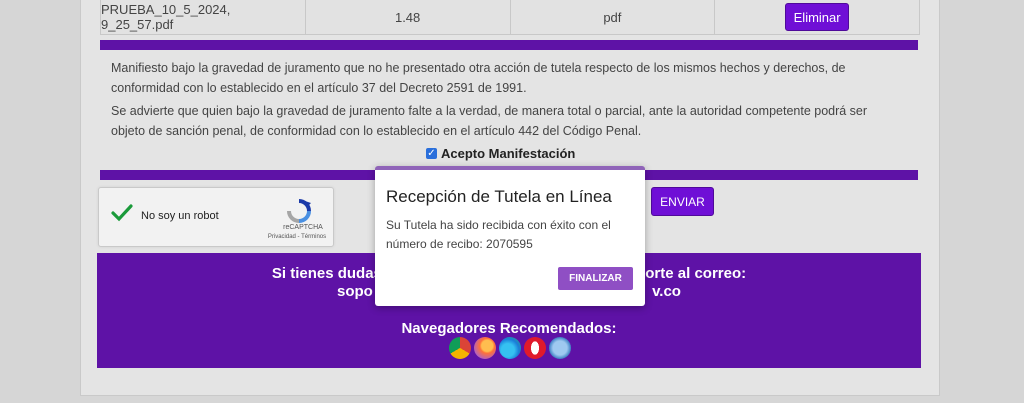  Describe the element at coordinates (535, 348) in the screenshot. I see `opera-icon` at that location.